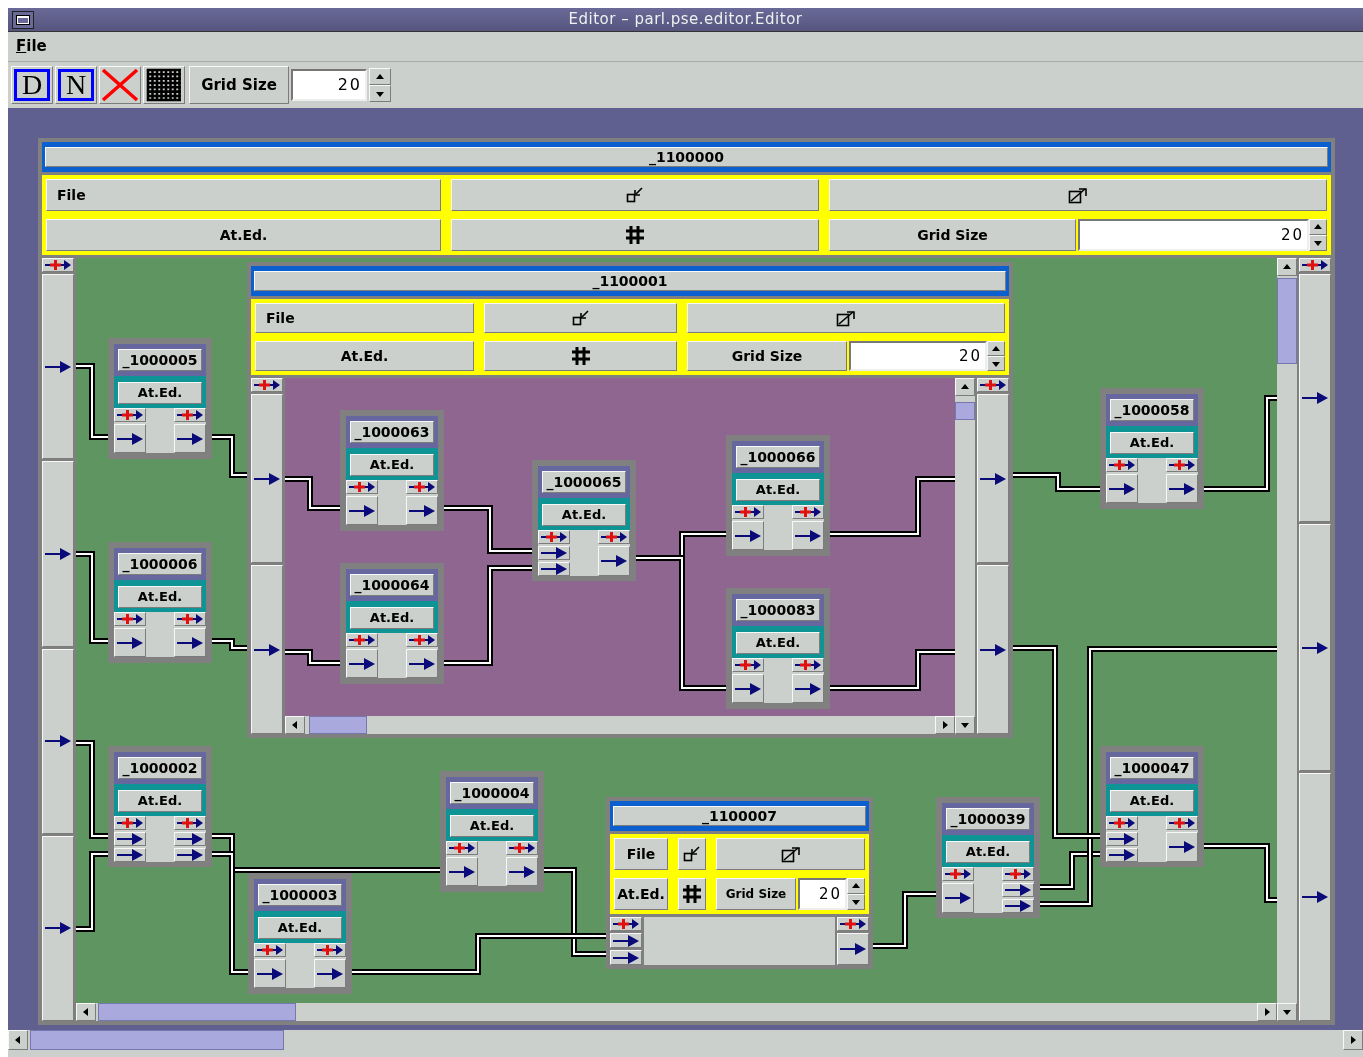 Image resolution: width=1363 pixels, height=1057 pixels. Describe the element at coordinates (160, 564) in the screenshot. I see `node-title-button: _1000006` at that location.